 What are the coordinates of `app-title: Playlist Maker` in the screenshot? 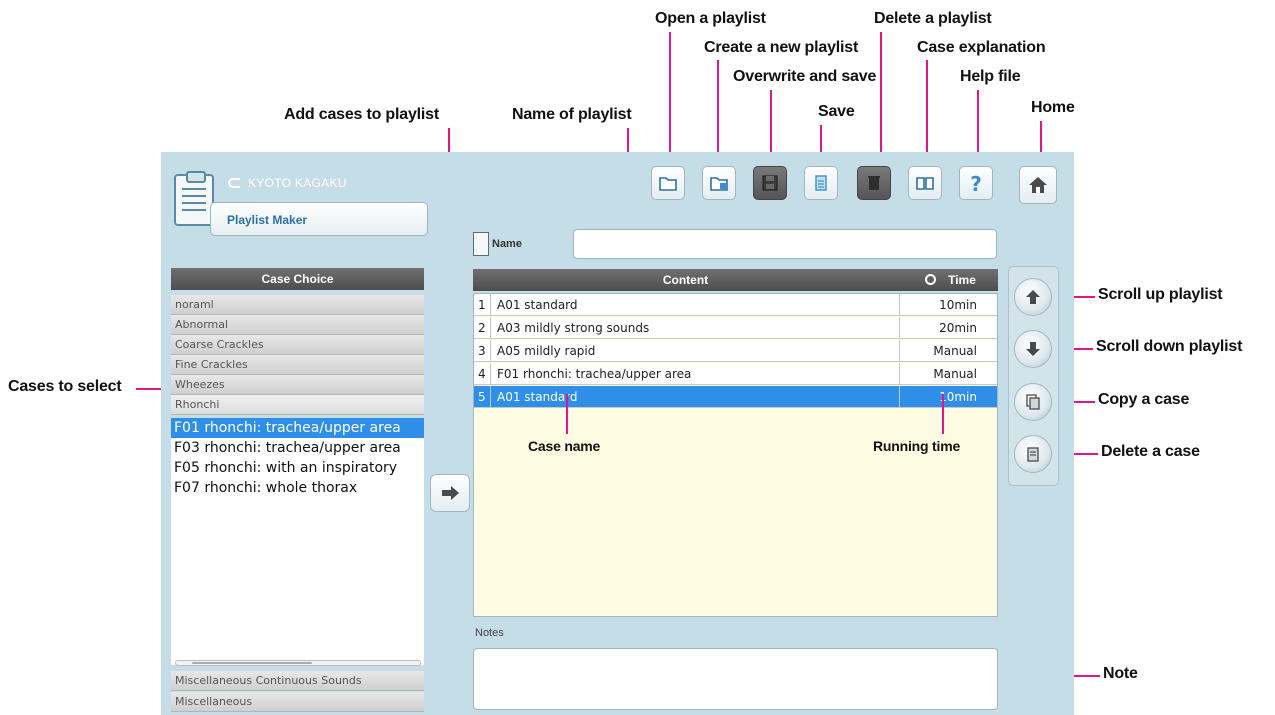 It's located at (267, 220).